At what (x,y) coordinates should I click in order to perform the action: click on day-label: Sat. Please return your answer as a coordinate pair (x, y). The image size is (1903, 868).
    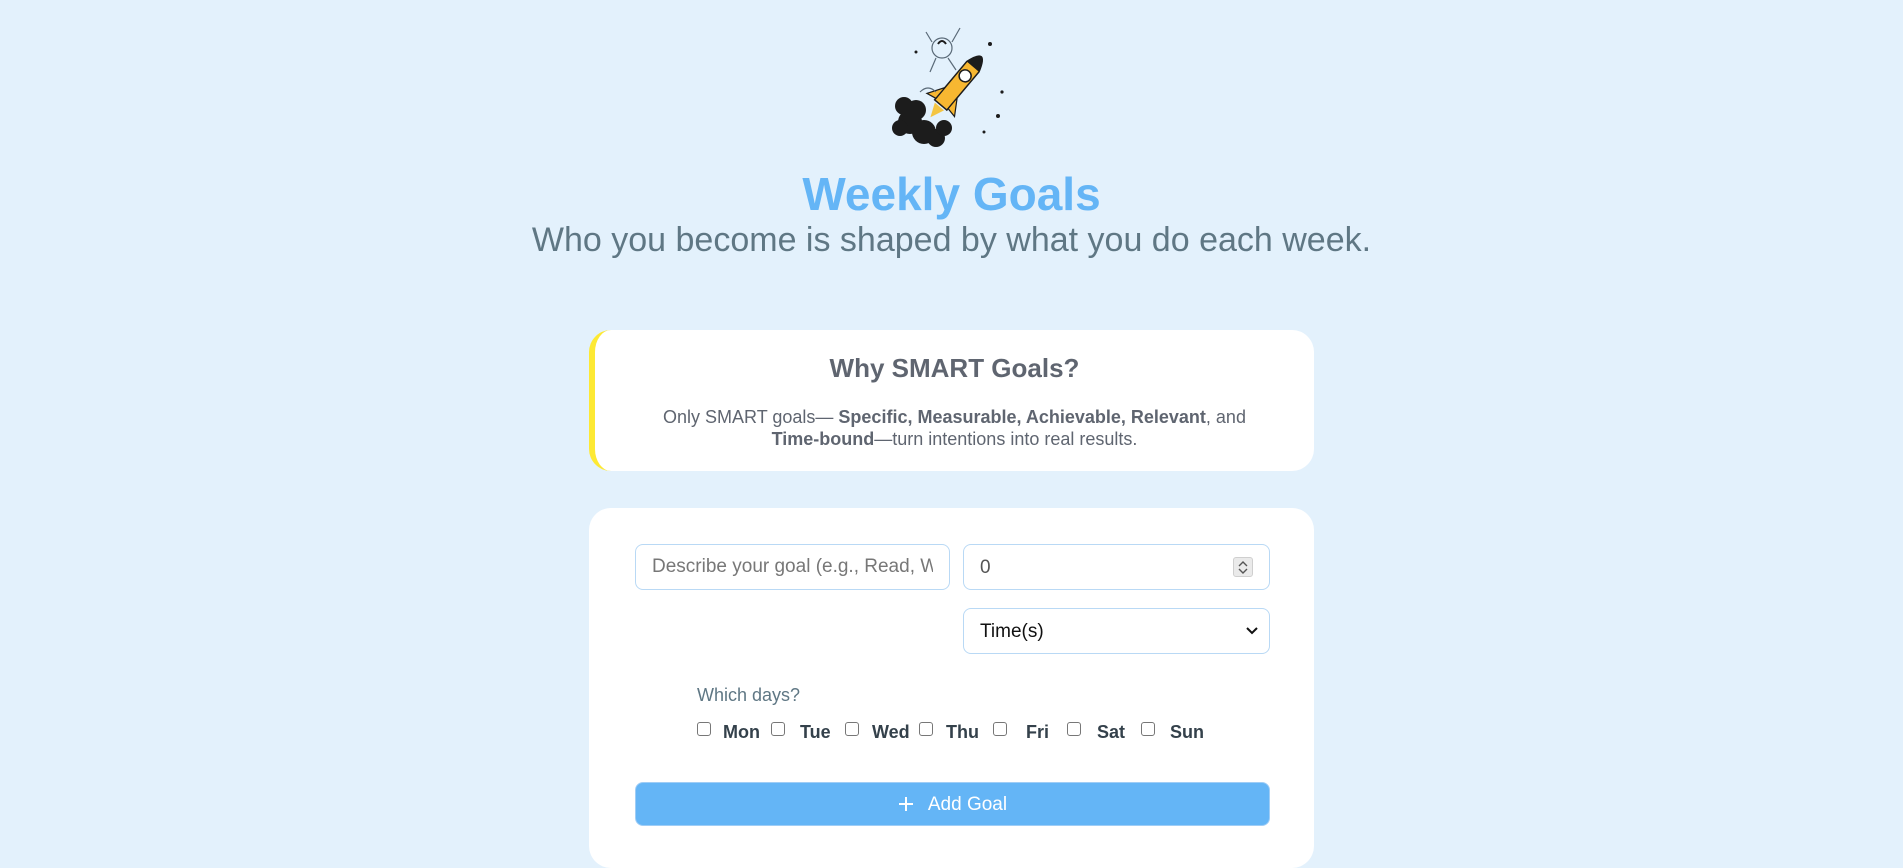
    Looking at the image, I should click on (1111, 732).